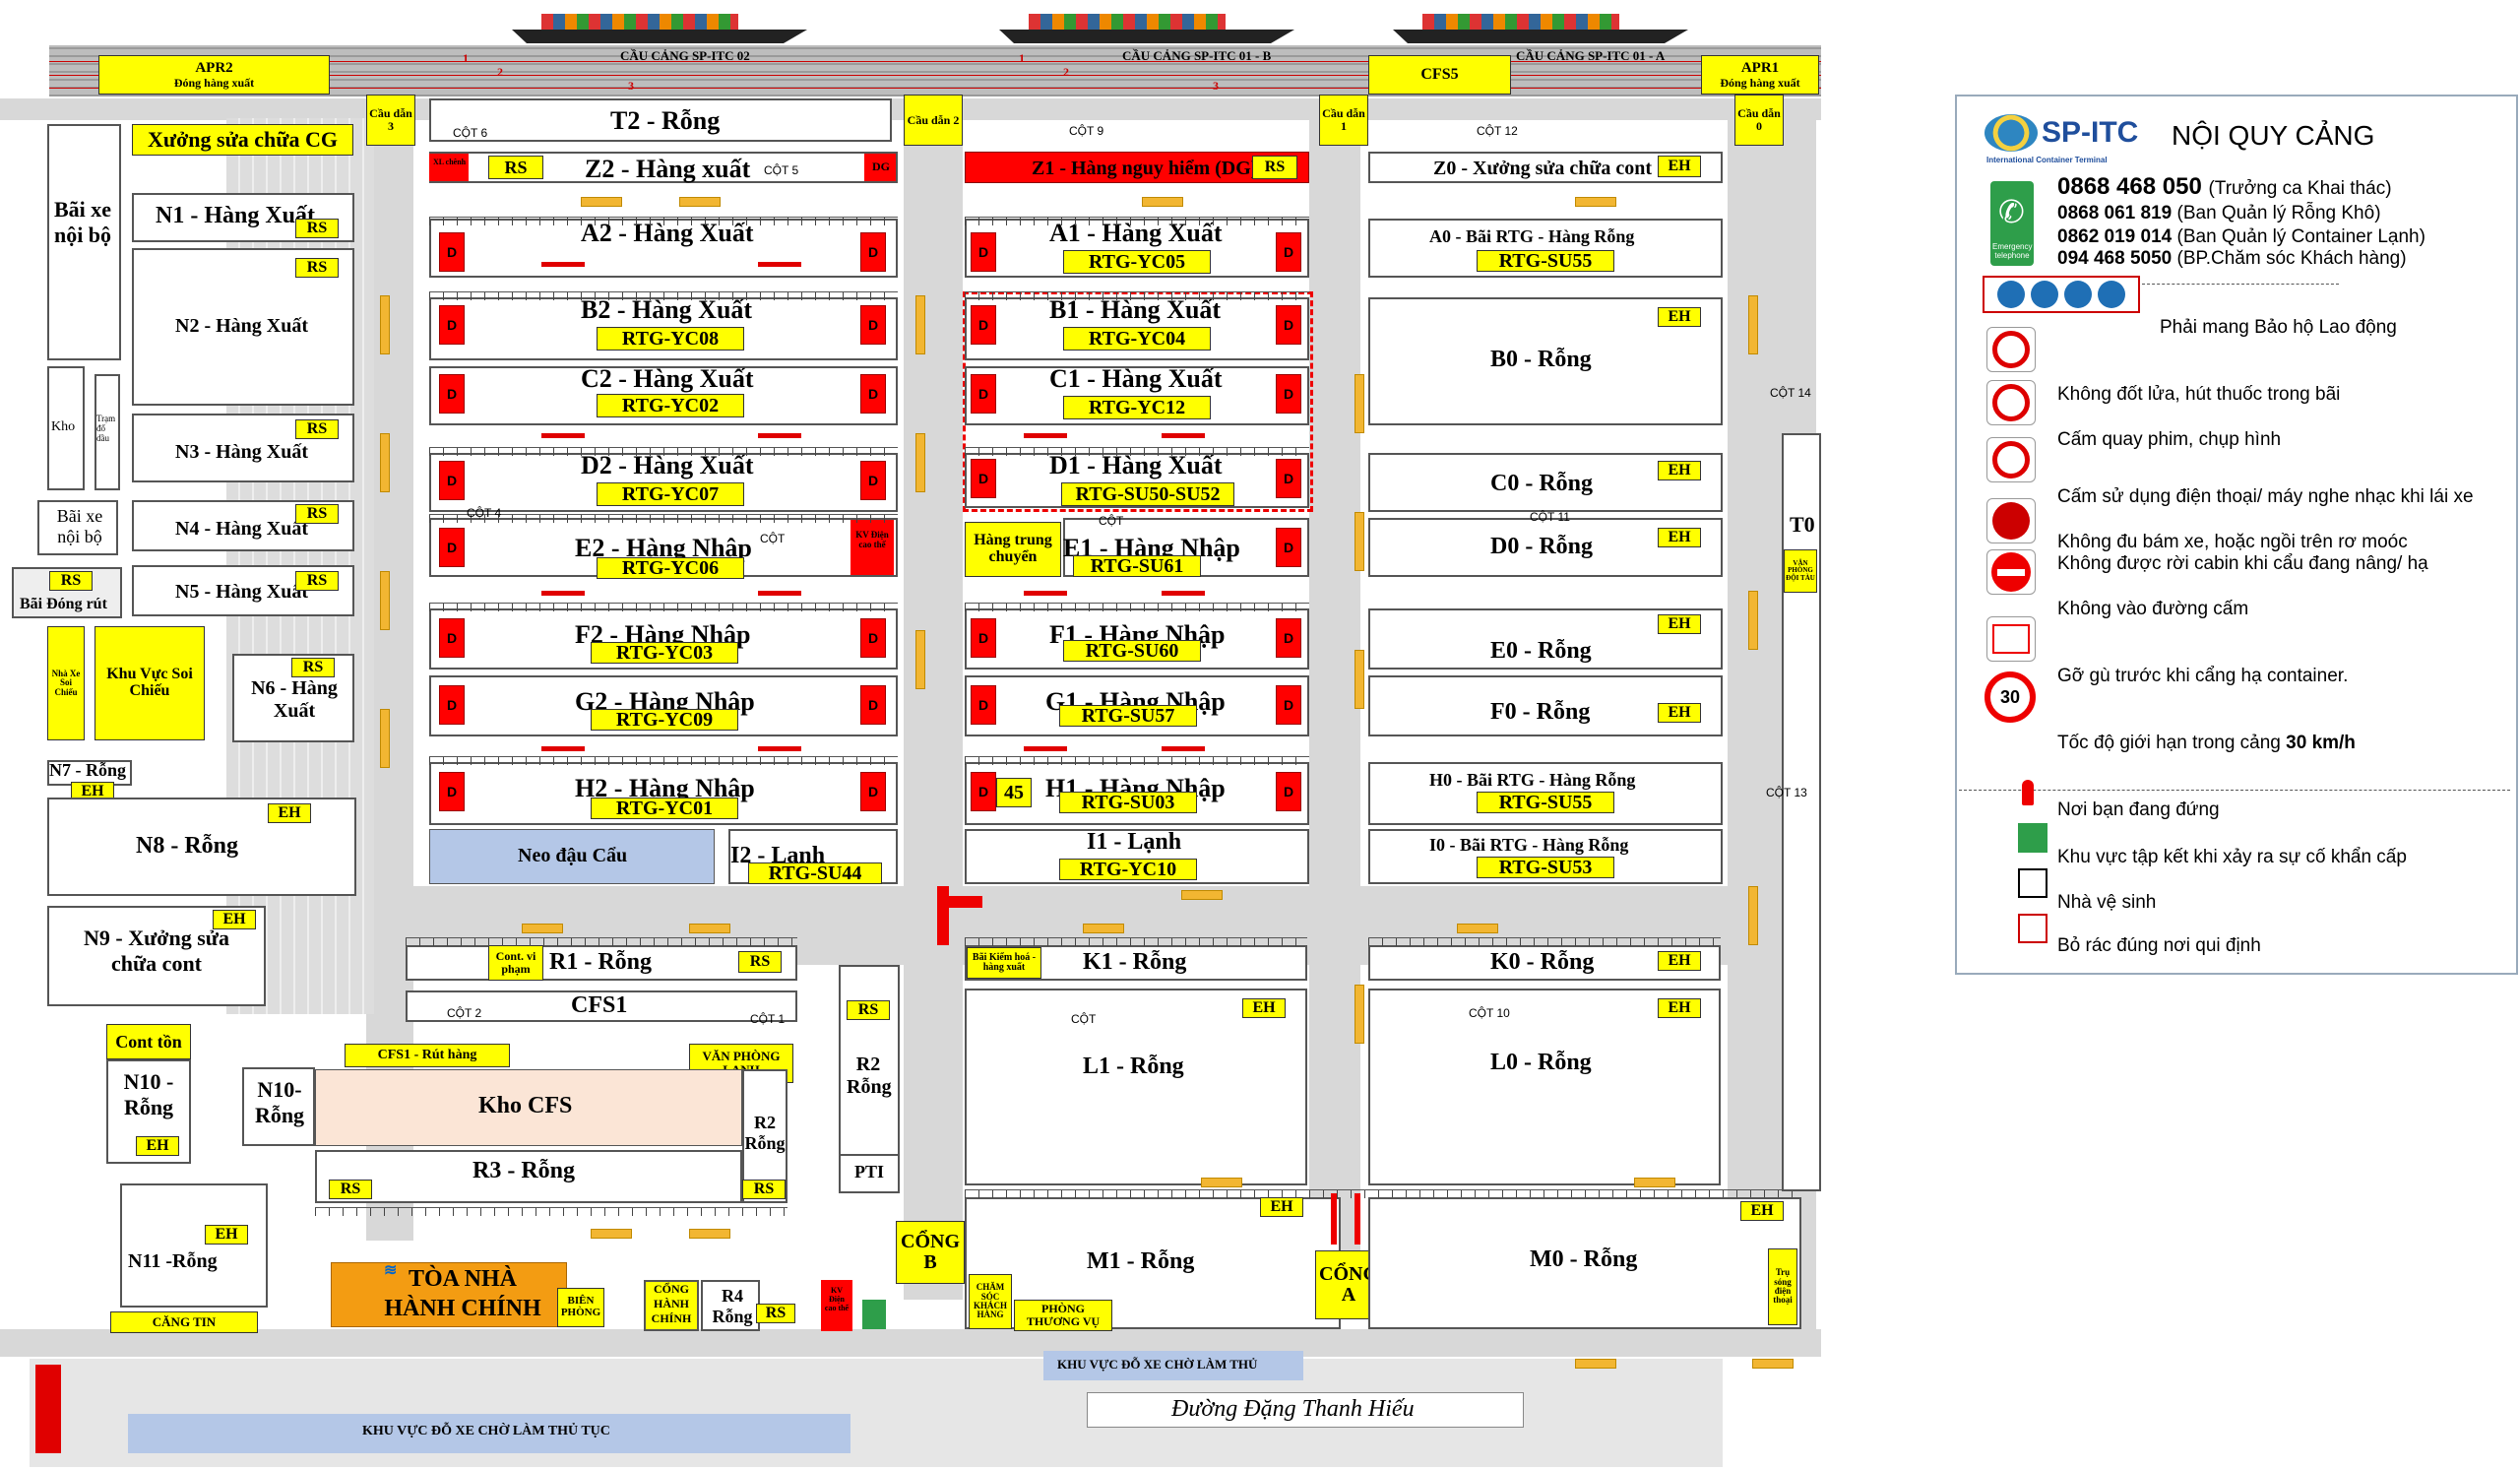 Image resolution: width=2520 pixels, height=1469 pixels. I want to click on apr2-box: APR2 Đóng hàng xuất, so click(214, 75).